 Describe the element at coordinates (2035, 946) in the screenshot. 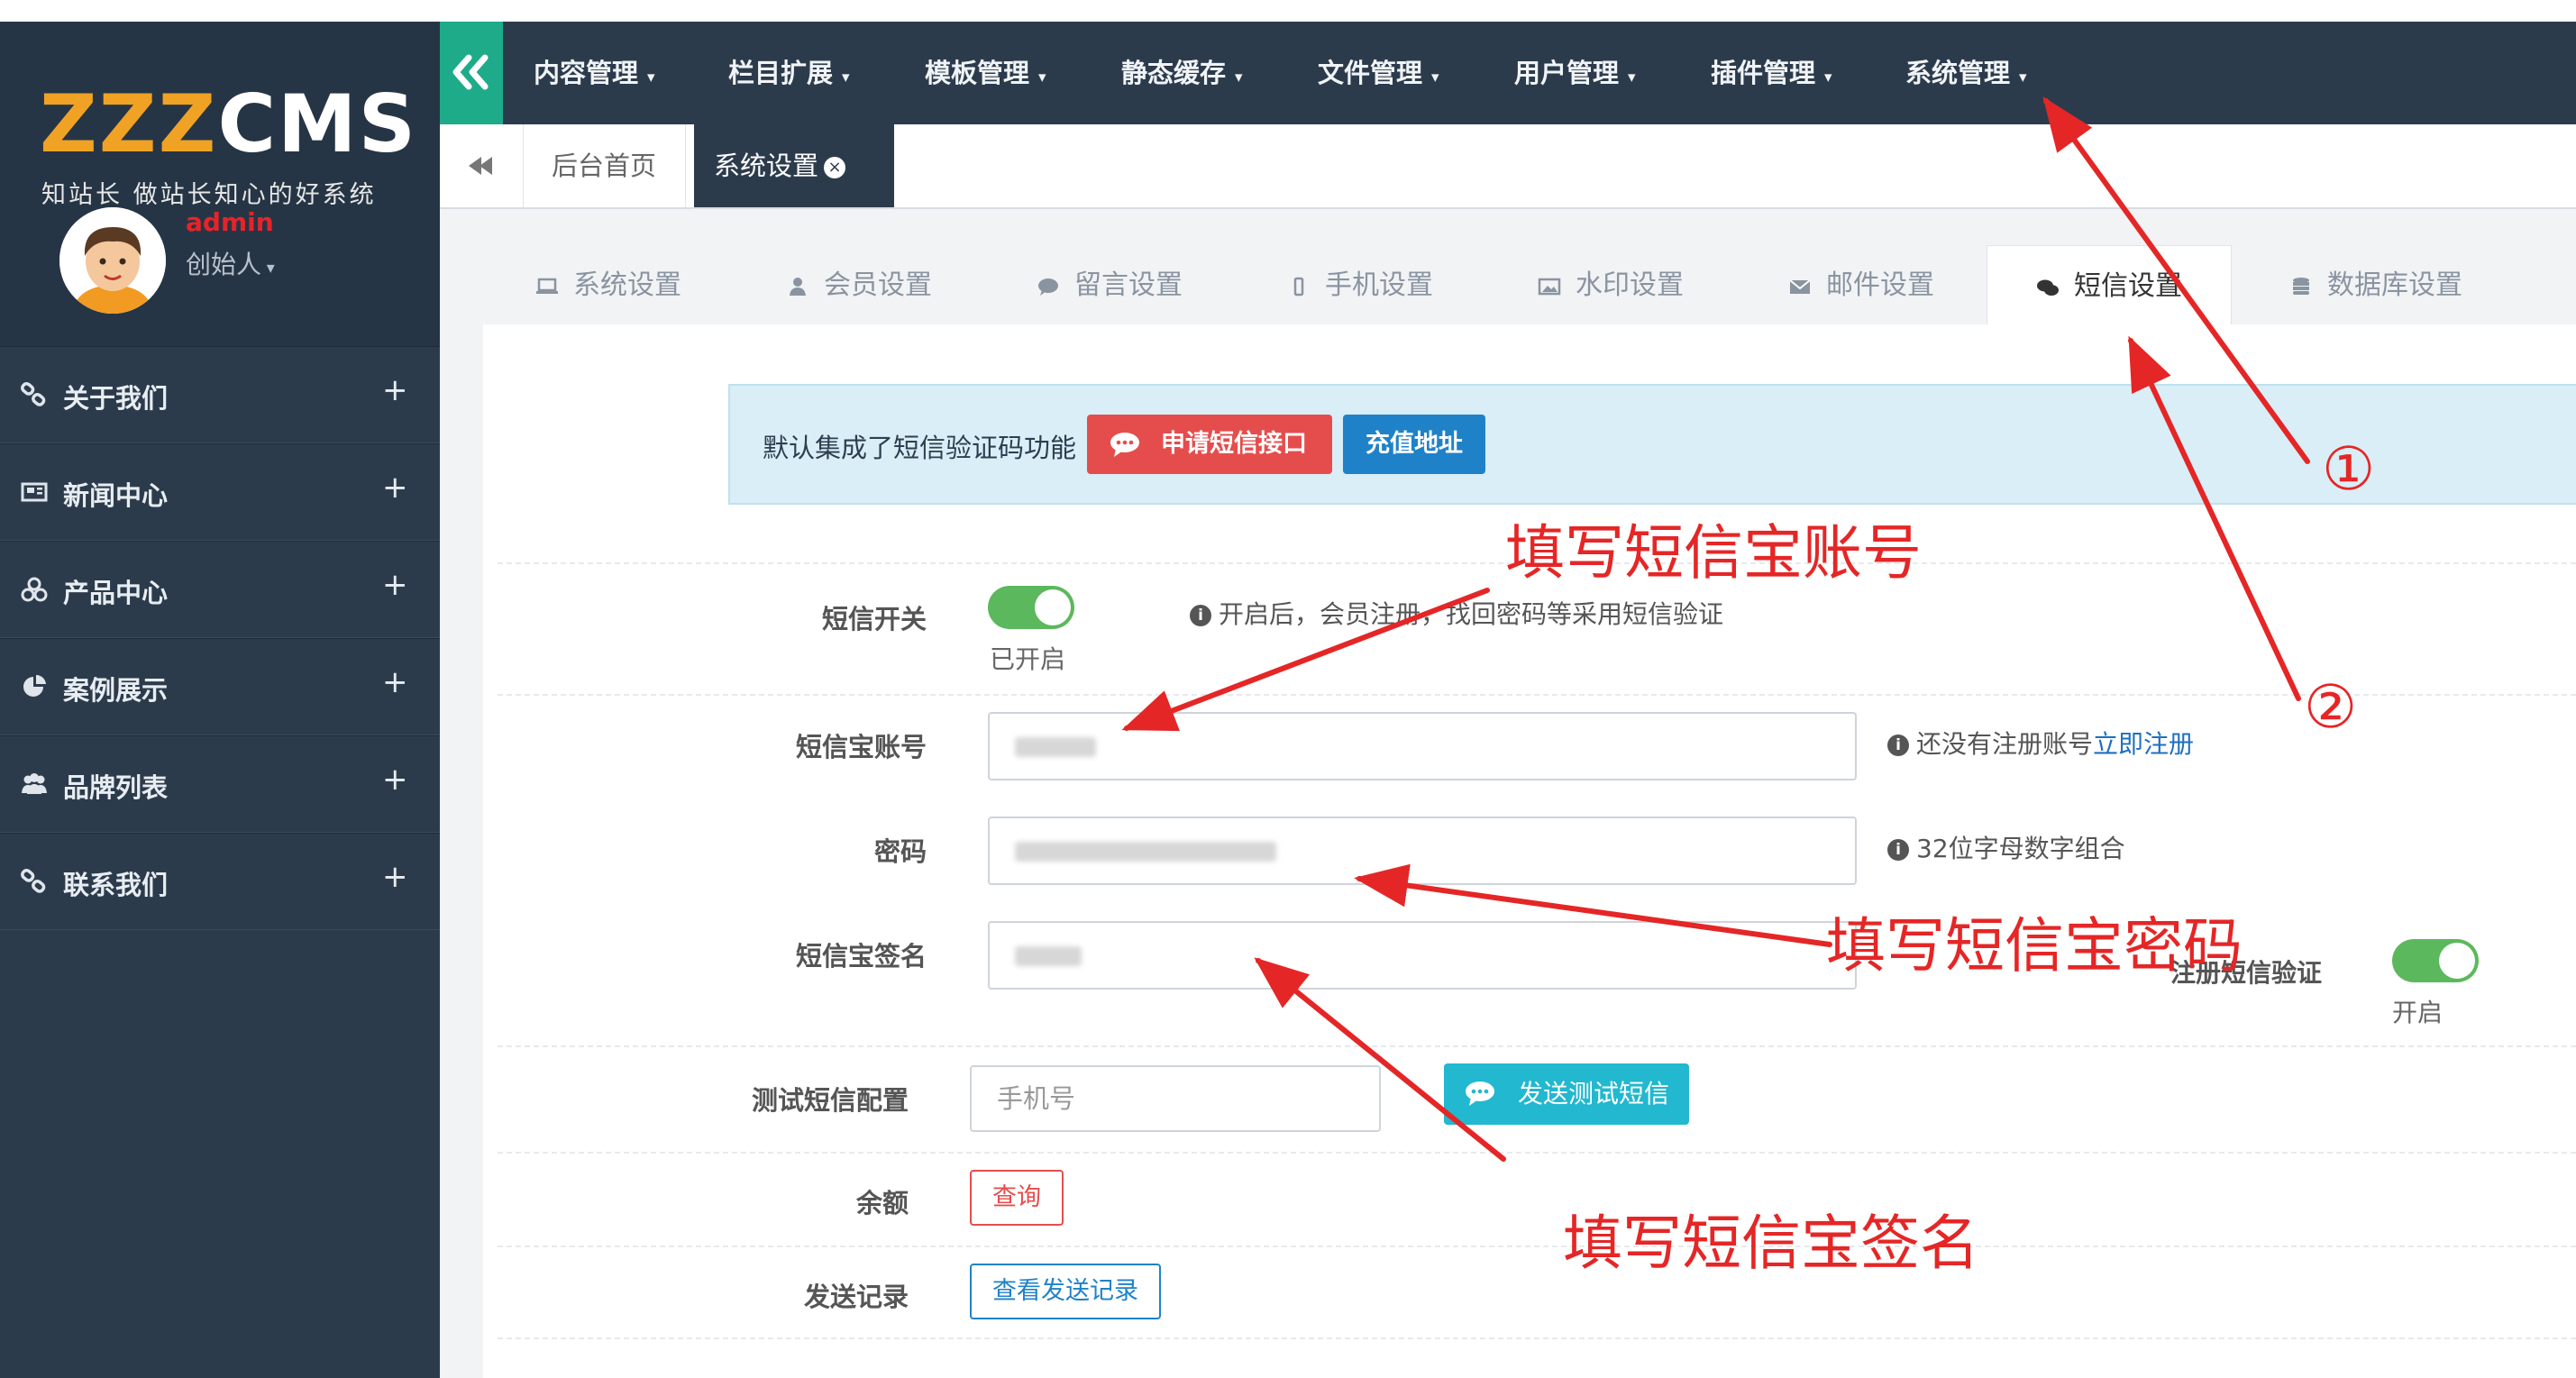

I see `annotation-fill-password: 填写短信宝密码` at that location.